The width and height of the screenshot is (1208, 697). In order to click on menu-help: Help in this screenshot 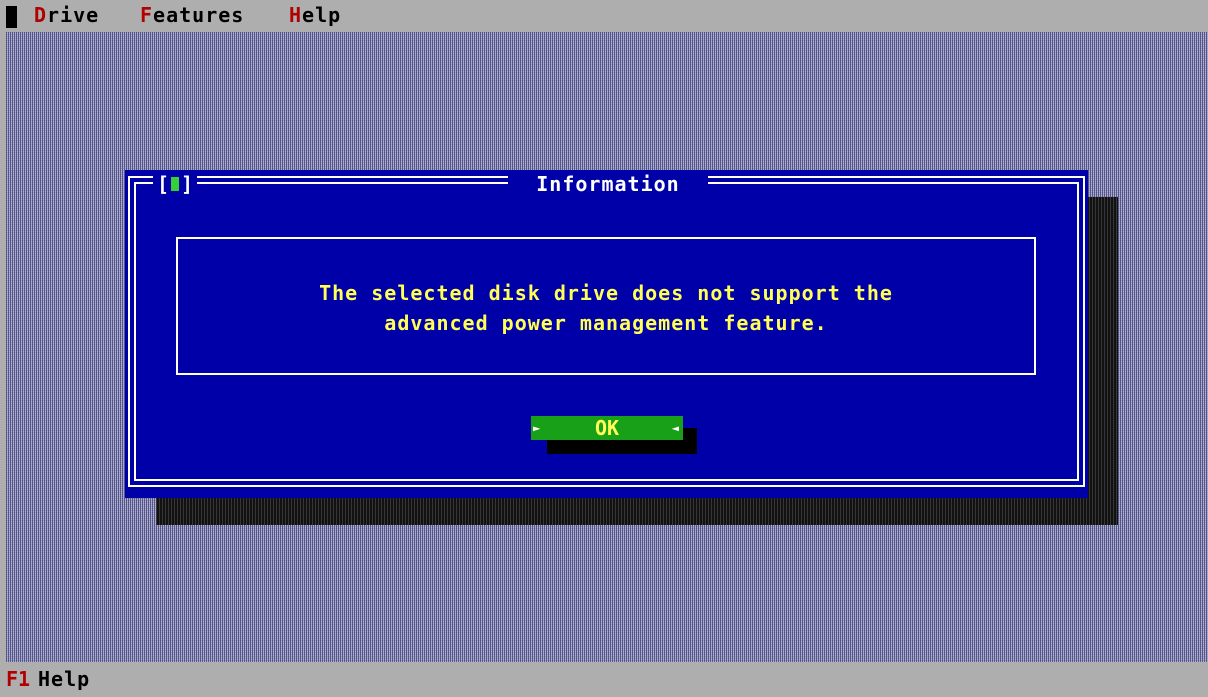, I will do `click(315, 15)`.